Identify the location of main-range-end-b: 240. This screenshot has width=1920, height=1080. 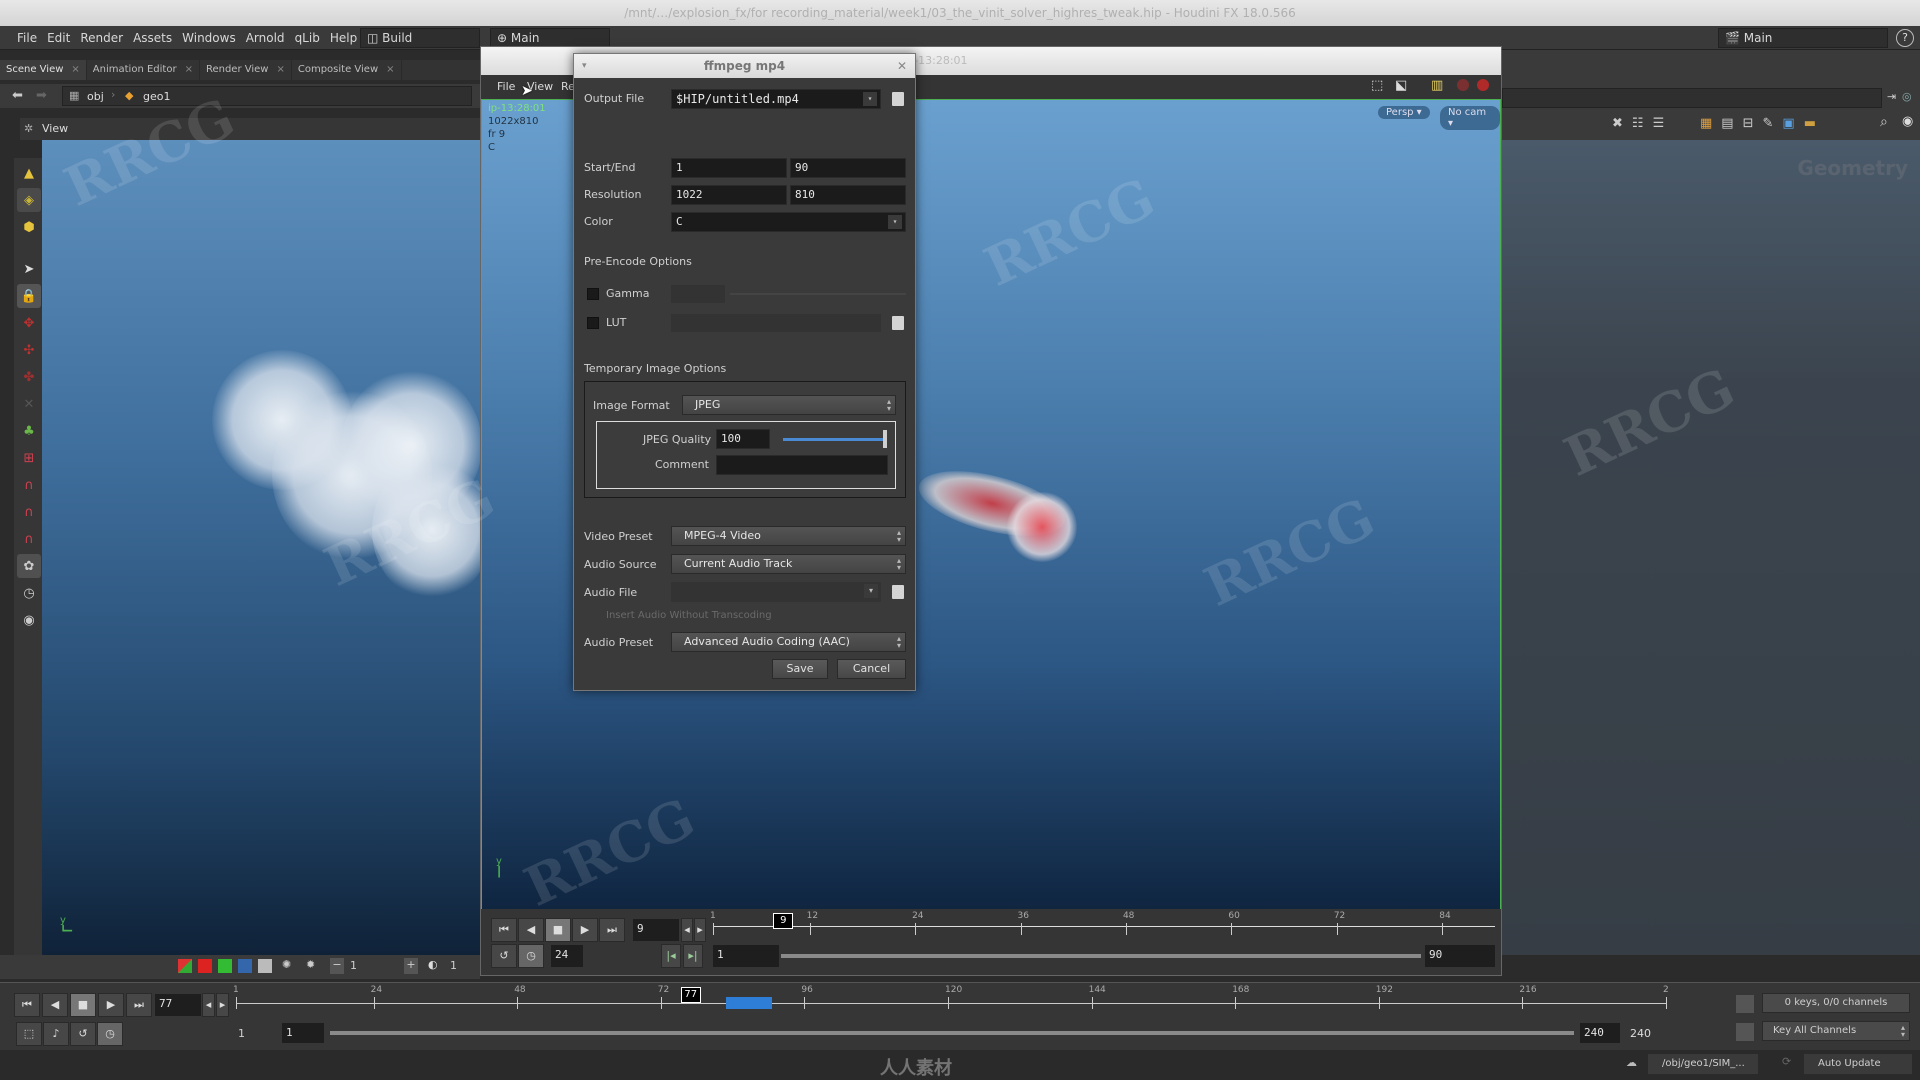
(1640, 1033).